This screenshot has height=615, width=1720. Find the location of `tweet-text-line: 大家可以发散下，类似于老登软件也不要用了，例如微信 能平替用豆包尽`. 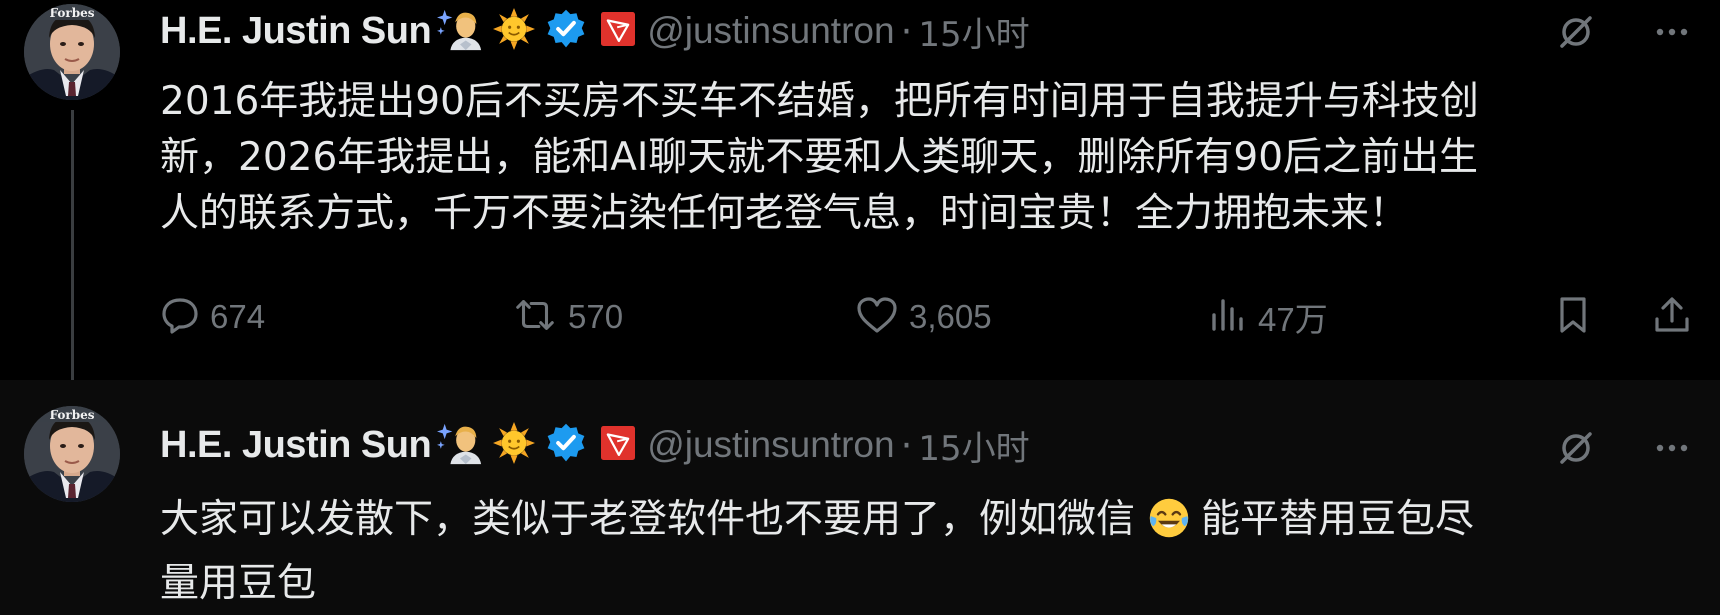

tweet-text-line: 大家可以发散下，类似于老登软件也不要用了，例如微信 能平替用豆包尽 is located at coordinates (910, 524).